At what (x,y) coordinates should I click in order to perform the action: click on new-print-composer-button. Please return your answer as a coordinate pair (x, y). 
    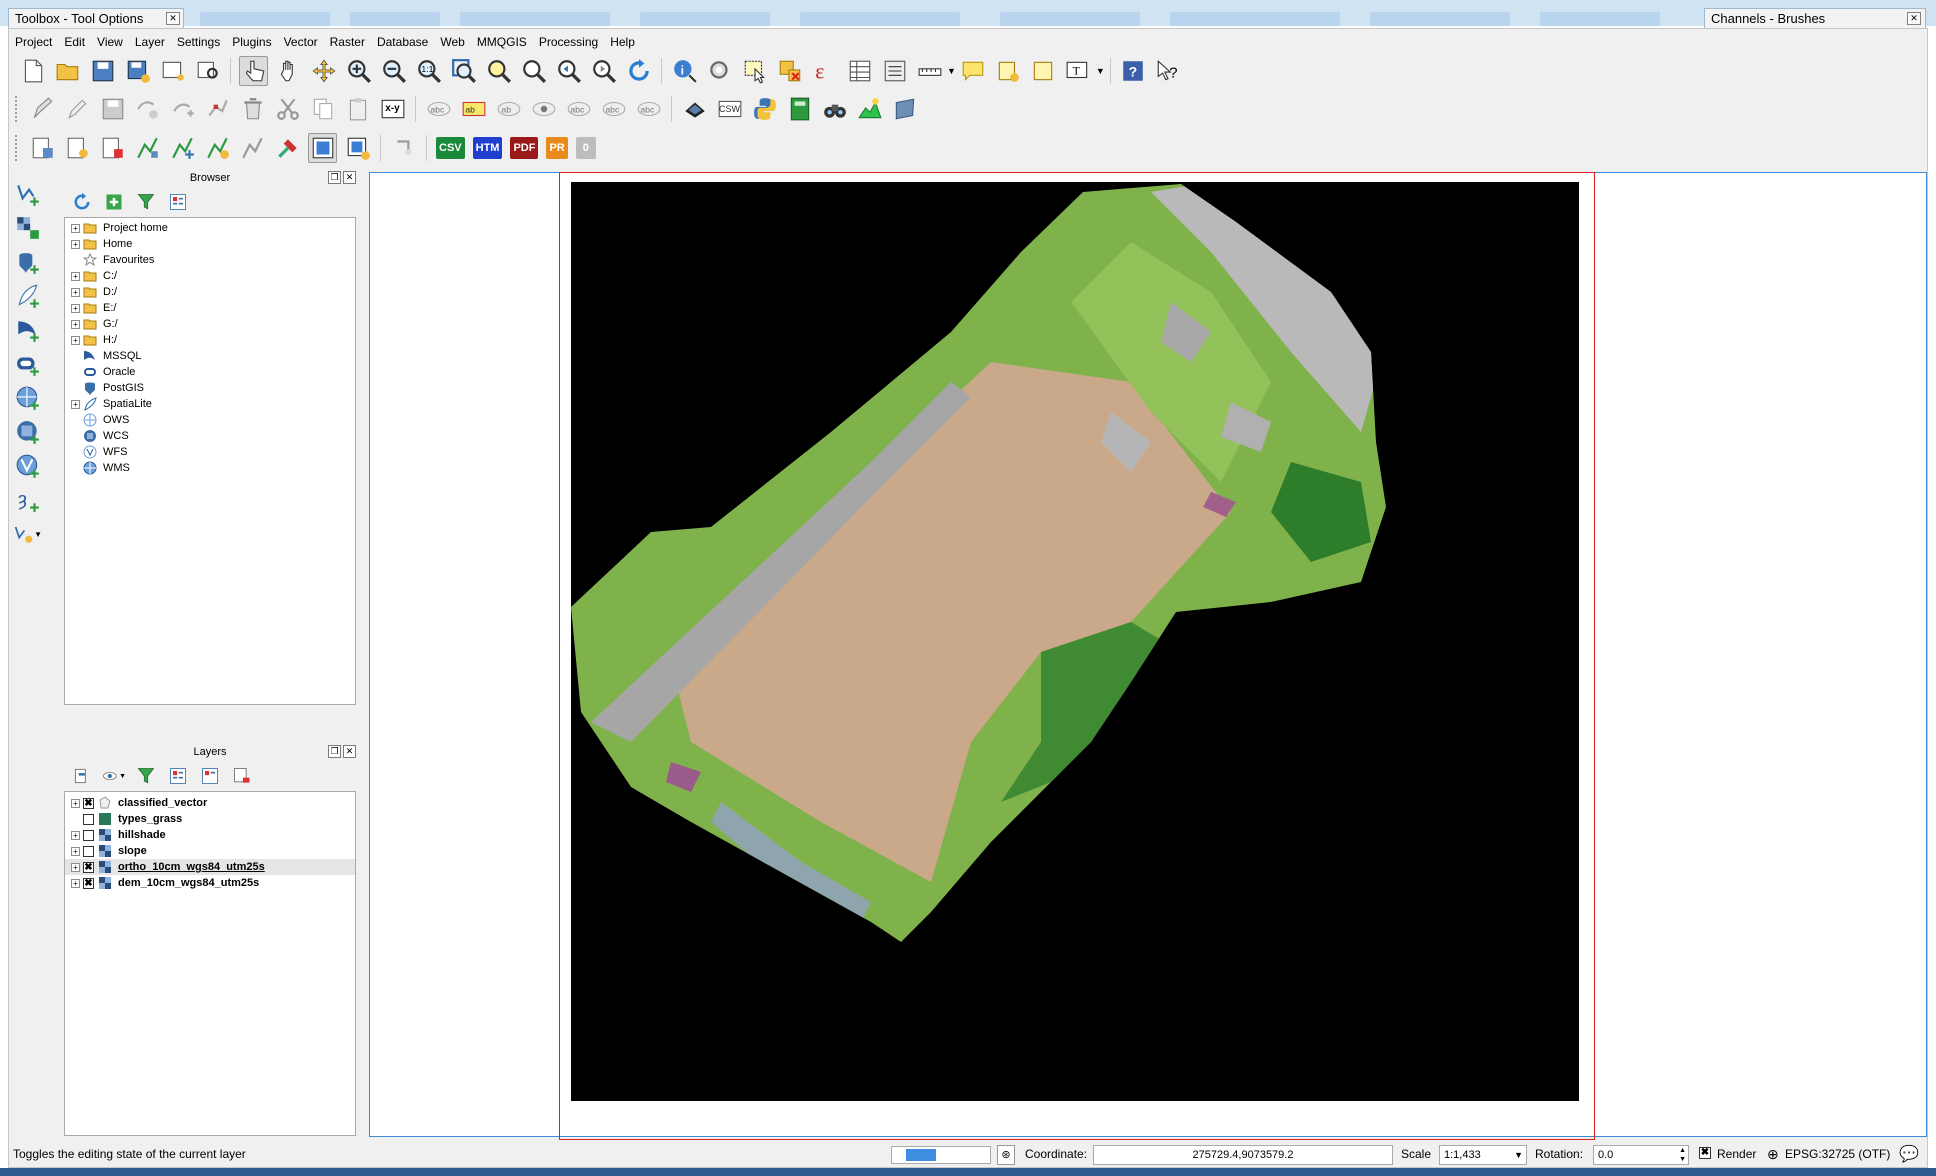
    Looking at the image, I should click on (172, 71).